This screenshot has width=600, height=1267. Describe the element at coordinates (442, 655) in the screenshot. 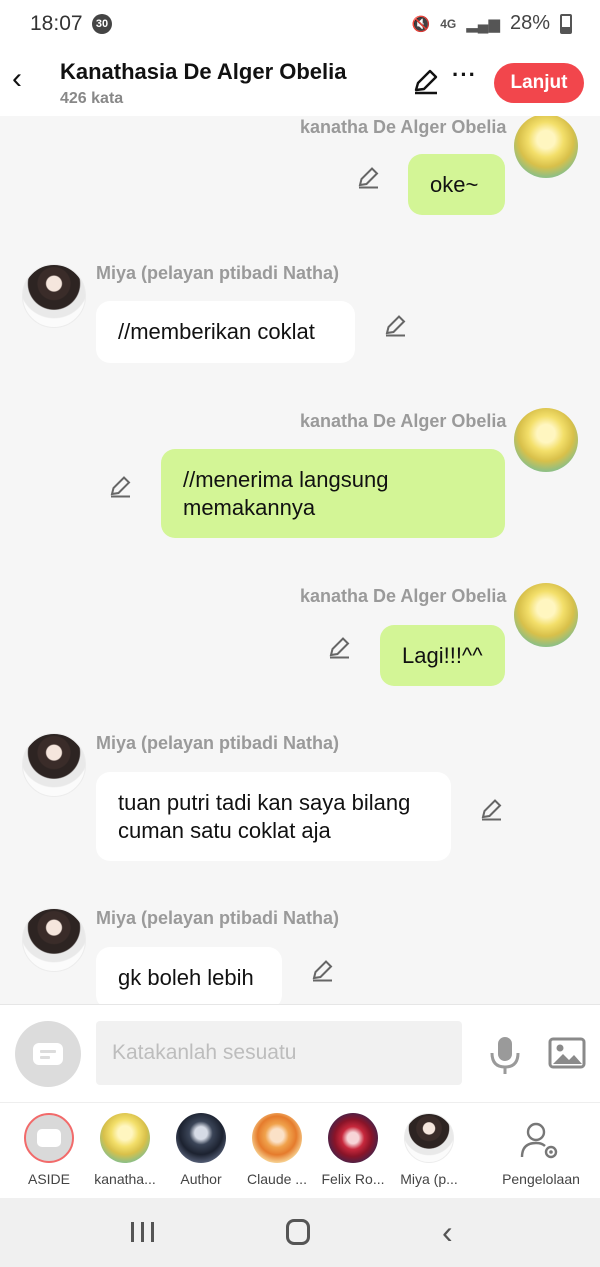

I see `message-bubble: Lagi!!!^^` at that location.